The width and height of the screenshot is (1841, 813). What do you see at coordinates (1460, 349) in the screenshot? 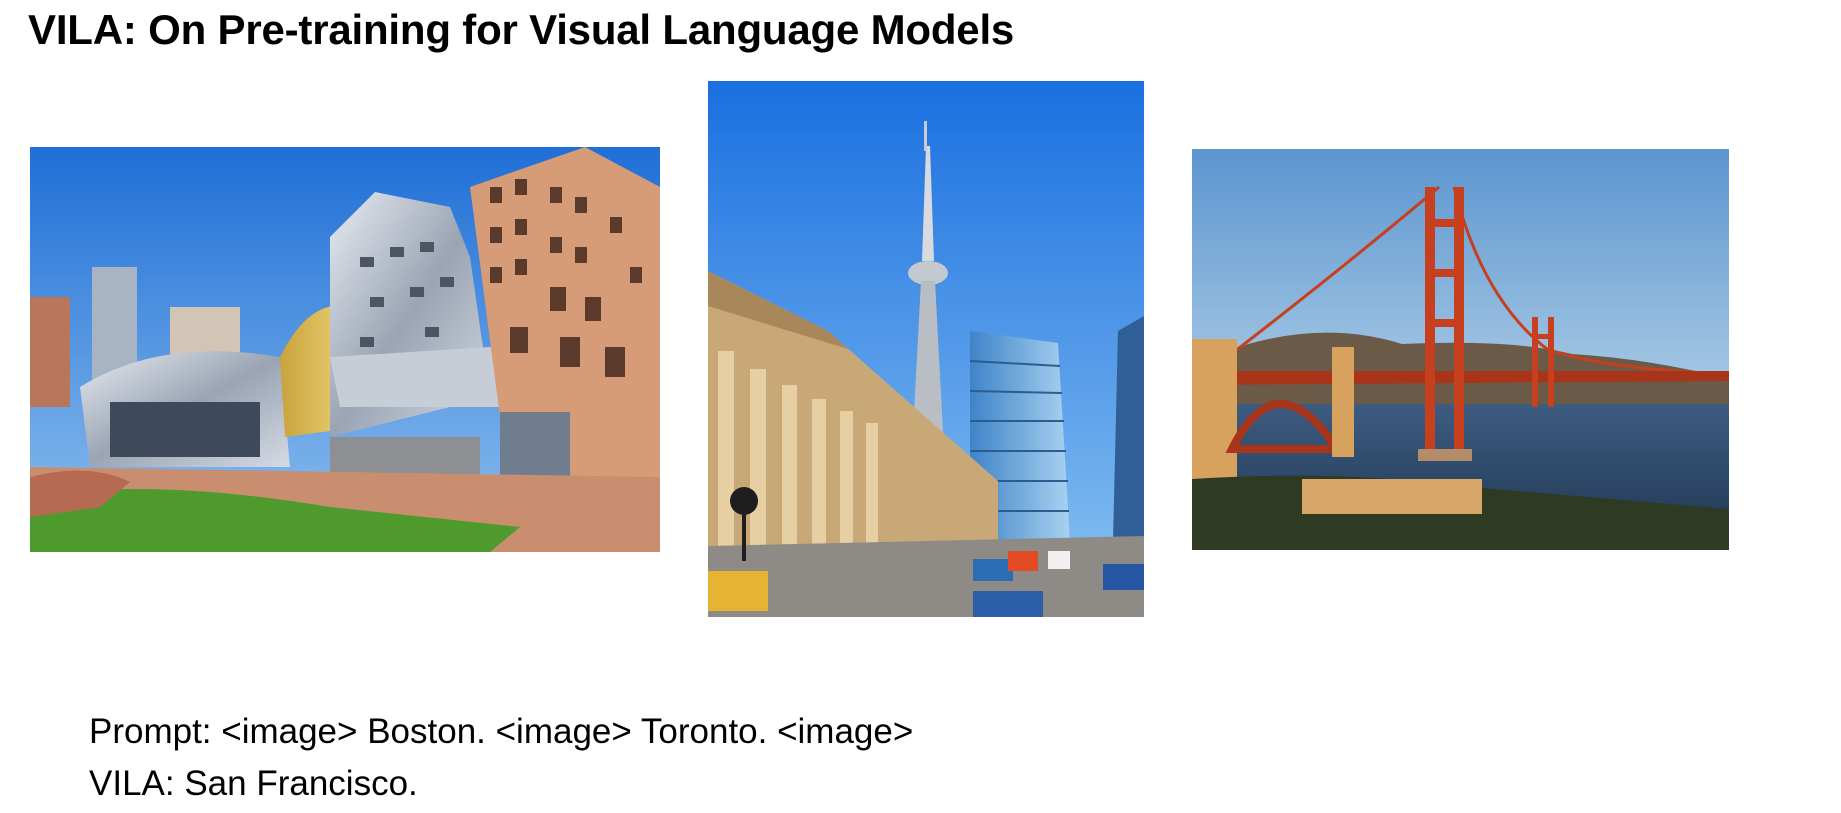
I see `san-francisco-photo` at bounding box center [1460, 349].